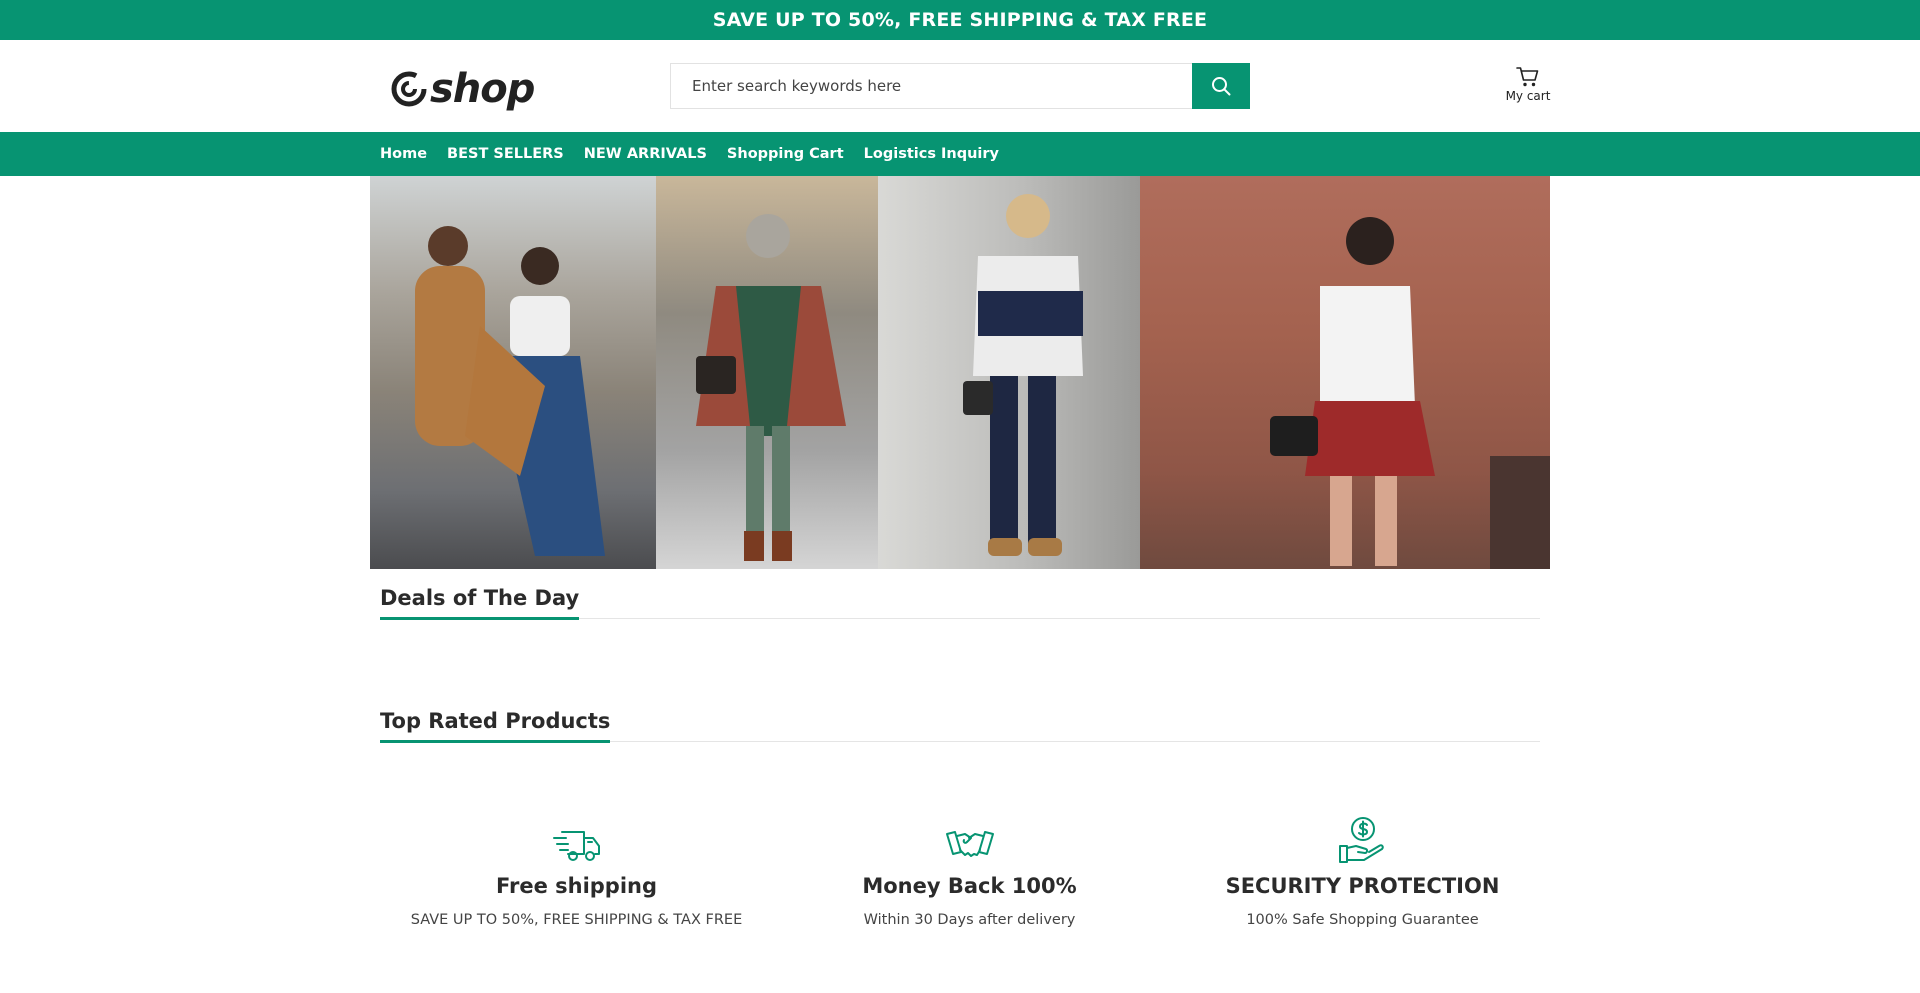 Image resolution: width=1920 pixels, height=993 pixels. Describe the element at coordinates (785, 154) in the screenshot. I see `nav-item-shopping-cart: Shopping Cart` at that location.